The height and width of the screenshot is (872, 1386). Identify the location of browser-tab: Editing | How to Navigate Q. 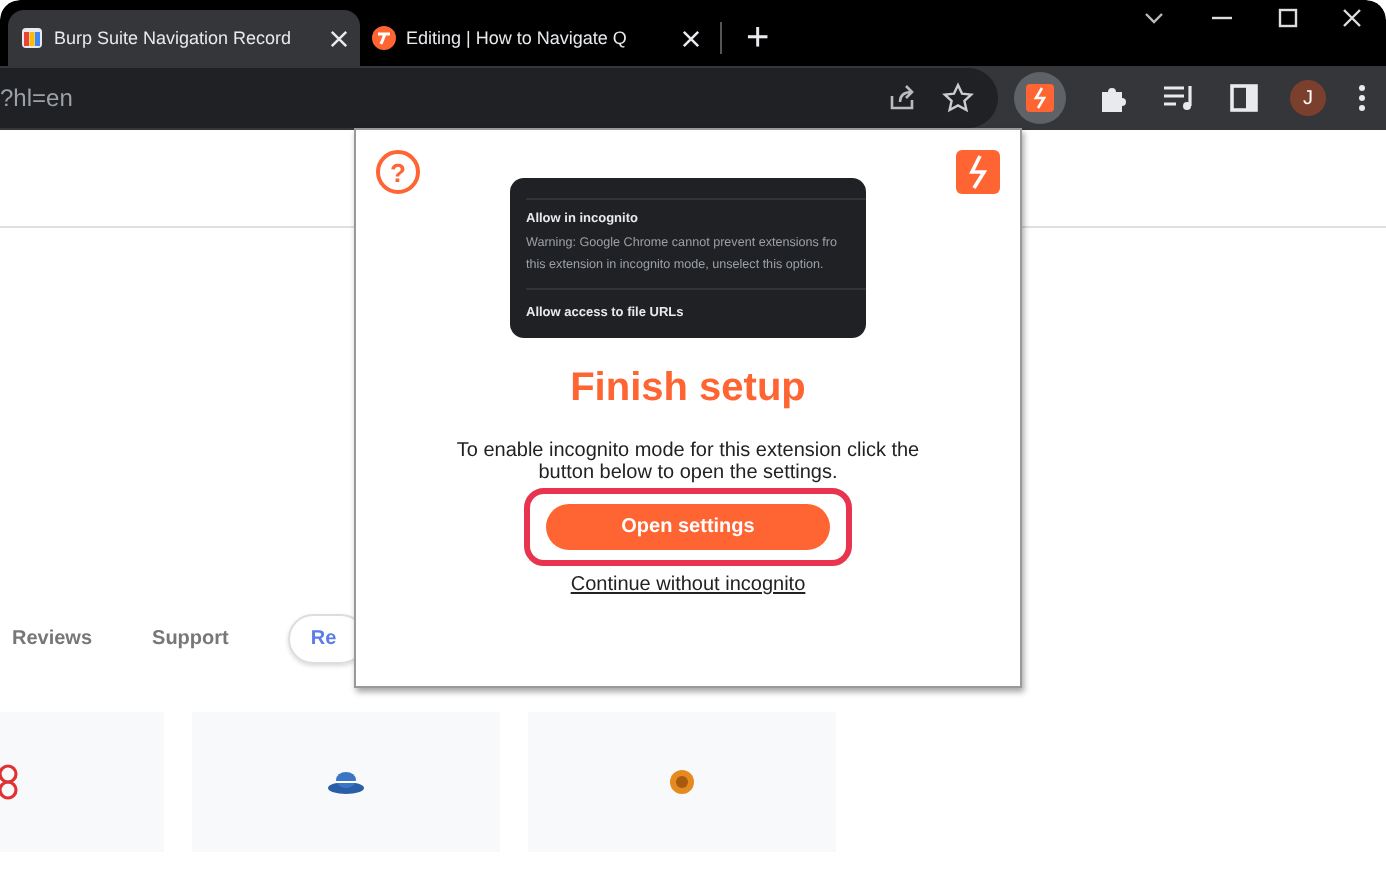
(536, 38).